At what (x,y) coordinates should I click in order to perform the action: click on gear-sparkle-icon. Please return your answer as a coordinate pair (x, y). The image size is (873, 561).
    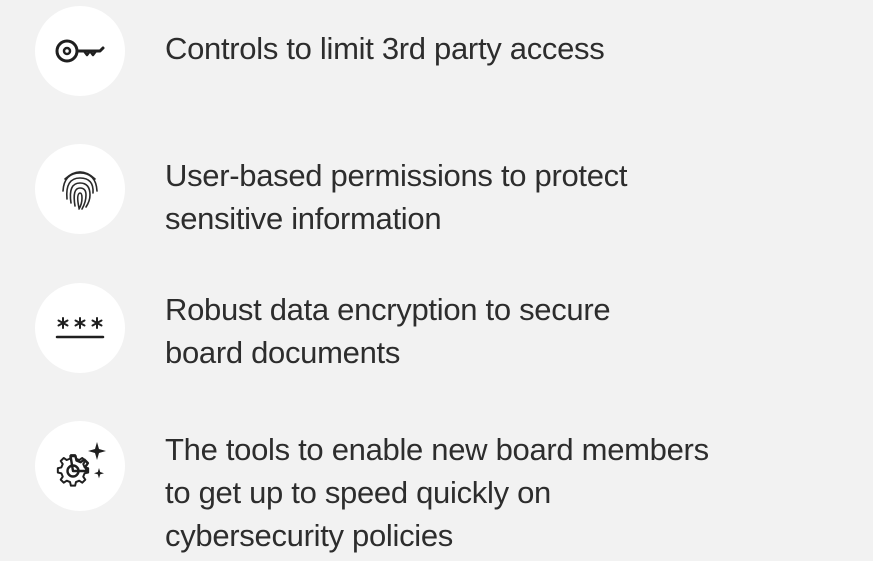
    Looking at the image, I should click on (81, 464).